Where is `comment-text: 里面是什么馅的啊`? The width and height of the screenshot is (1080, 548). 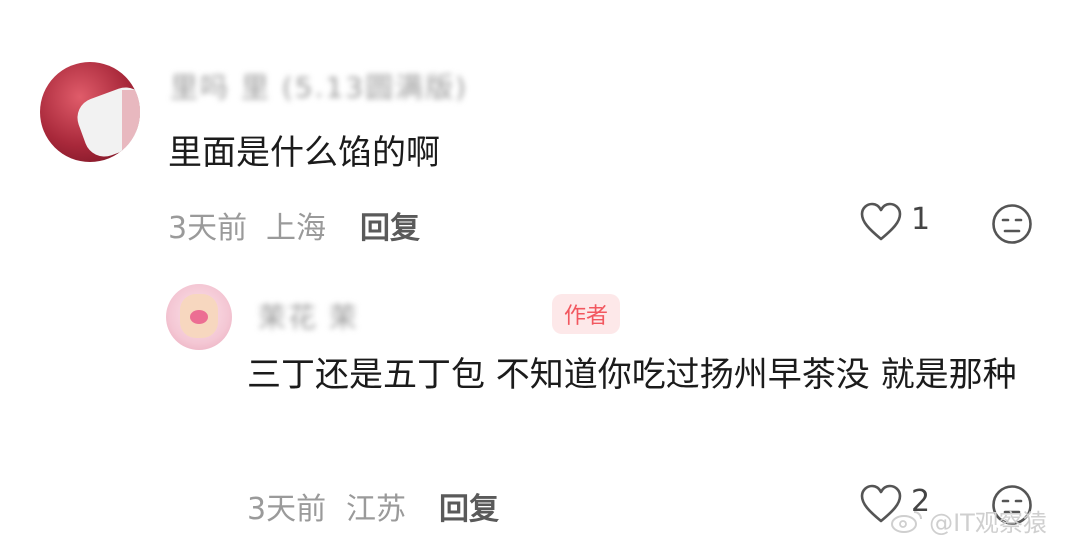 comment-text: 里面是什么馅的啊 is located at coordinates (304, 153).